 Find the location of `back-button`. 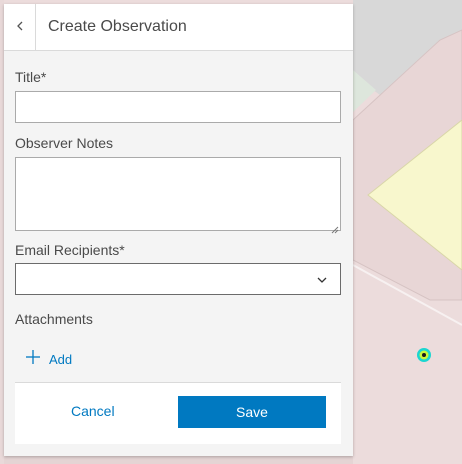

back-button is located at coordinates (20, 27).